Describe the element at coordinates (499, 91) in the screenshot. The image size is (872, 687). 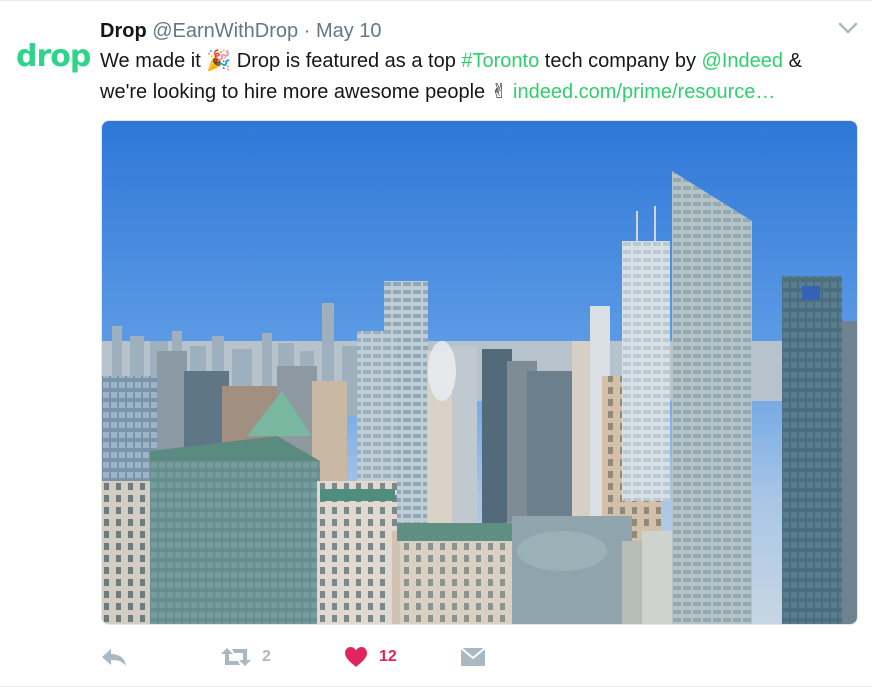
I see `victory-hand-icon: ✌` at that location.